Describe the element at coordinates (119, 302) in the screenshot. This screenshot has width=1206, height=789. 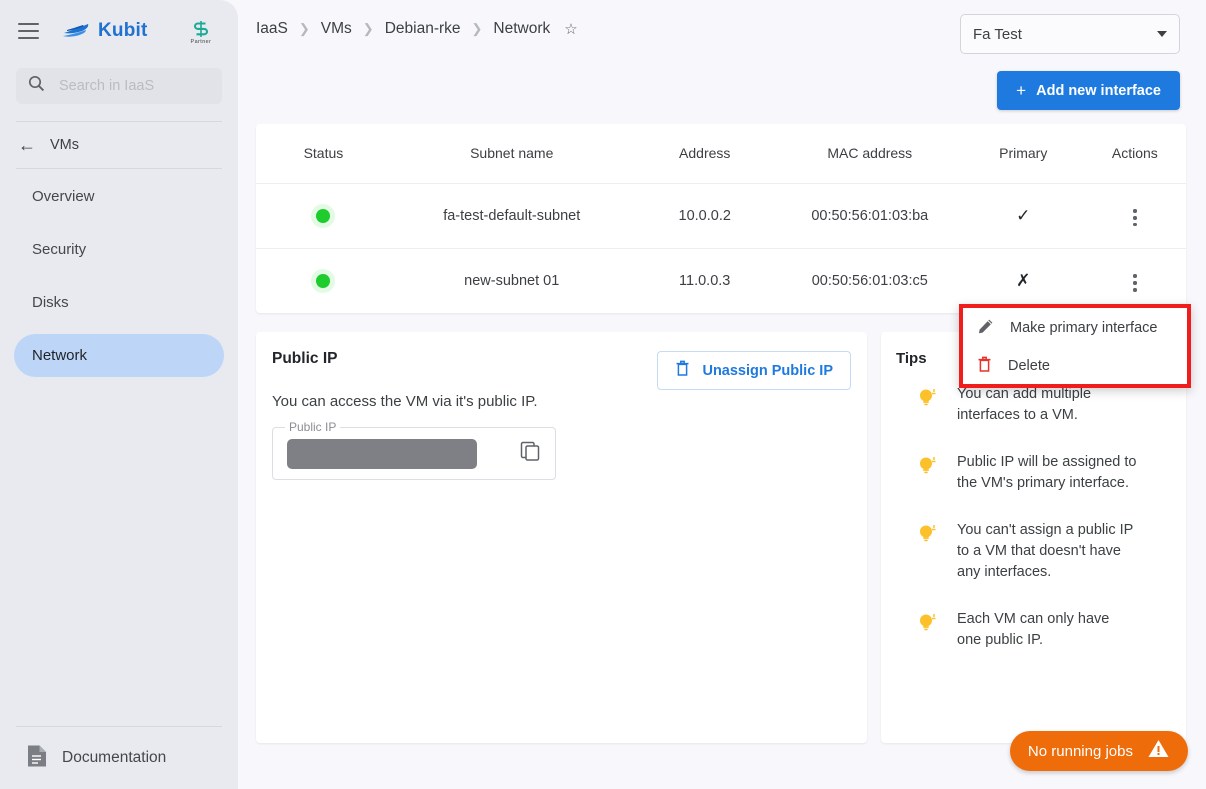
I see `sidebar-item-disks: Disks` at that location.